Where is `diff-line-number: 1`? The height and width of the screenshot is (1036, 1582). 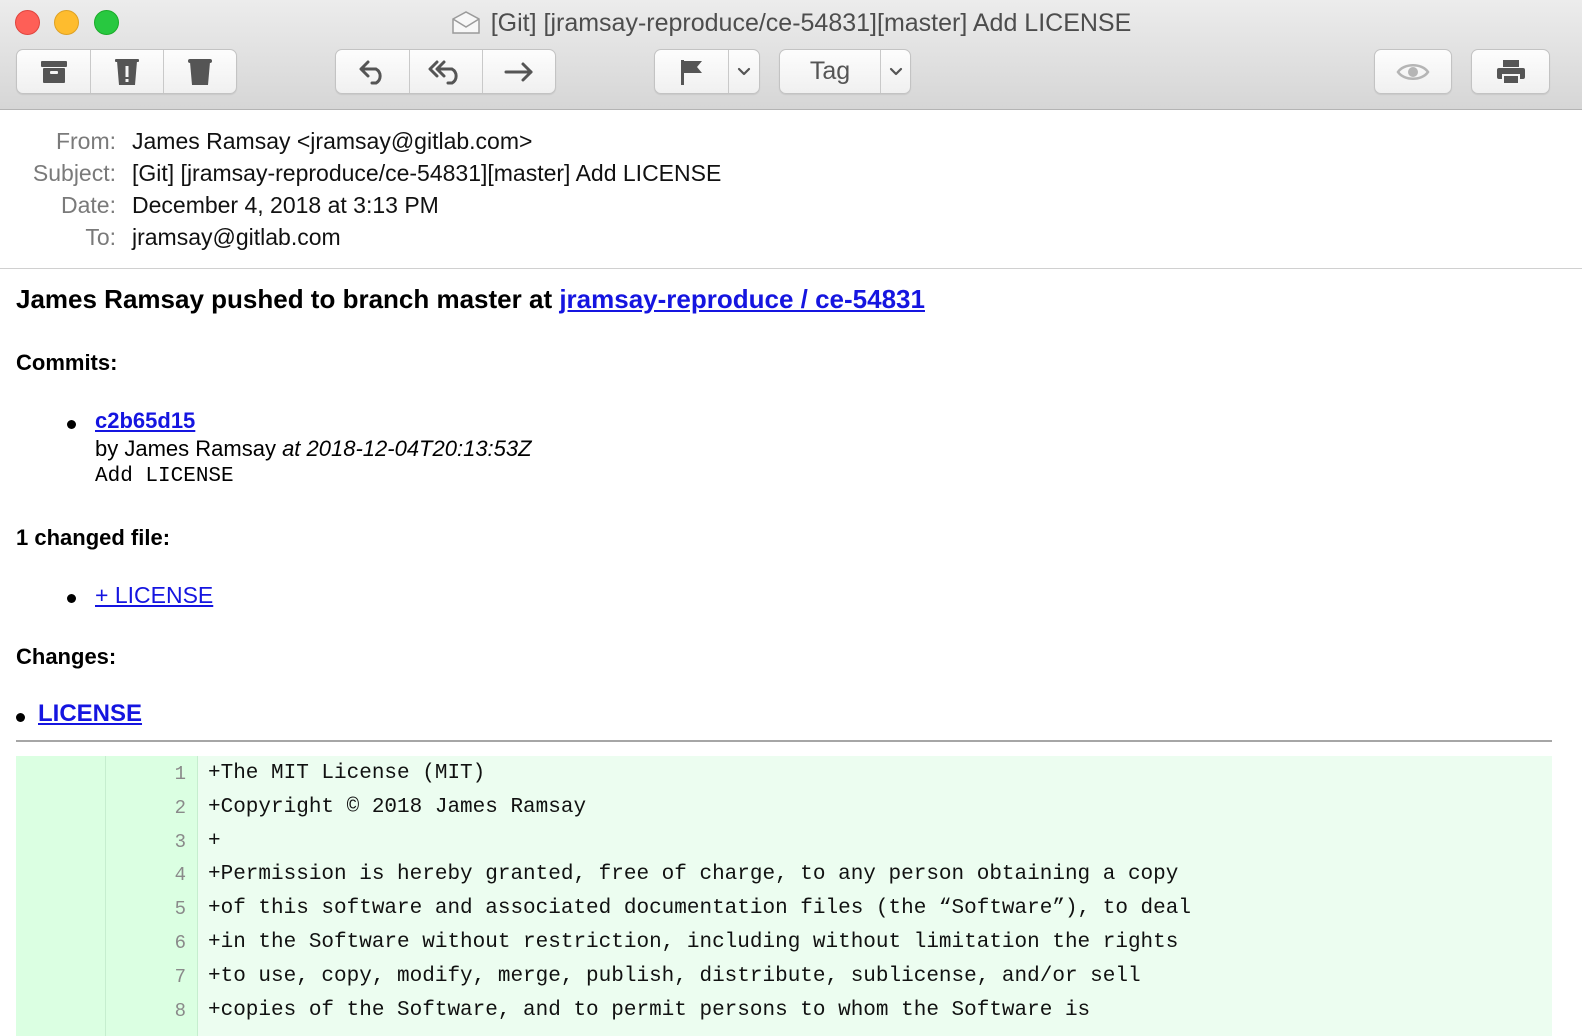 diff-line-number: 1 is located at coordinates (180, 774).